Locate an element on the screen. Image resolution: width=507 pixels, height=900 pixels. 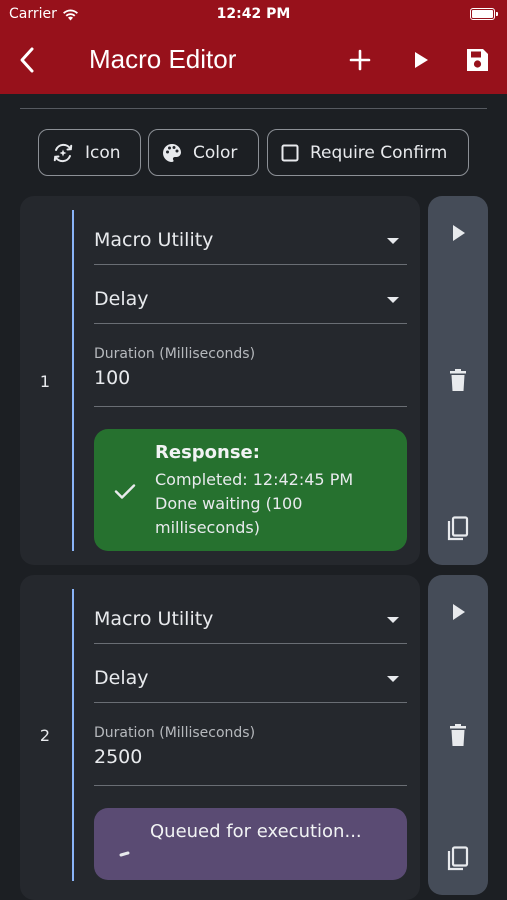
require-confirm-label: Require Confirm is located at coordinates (379, 152).